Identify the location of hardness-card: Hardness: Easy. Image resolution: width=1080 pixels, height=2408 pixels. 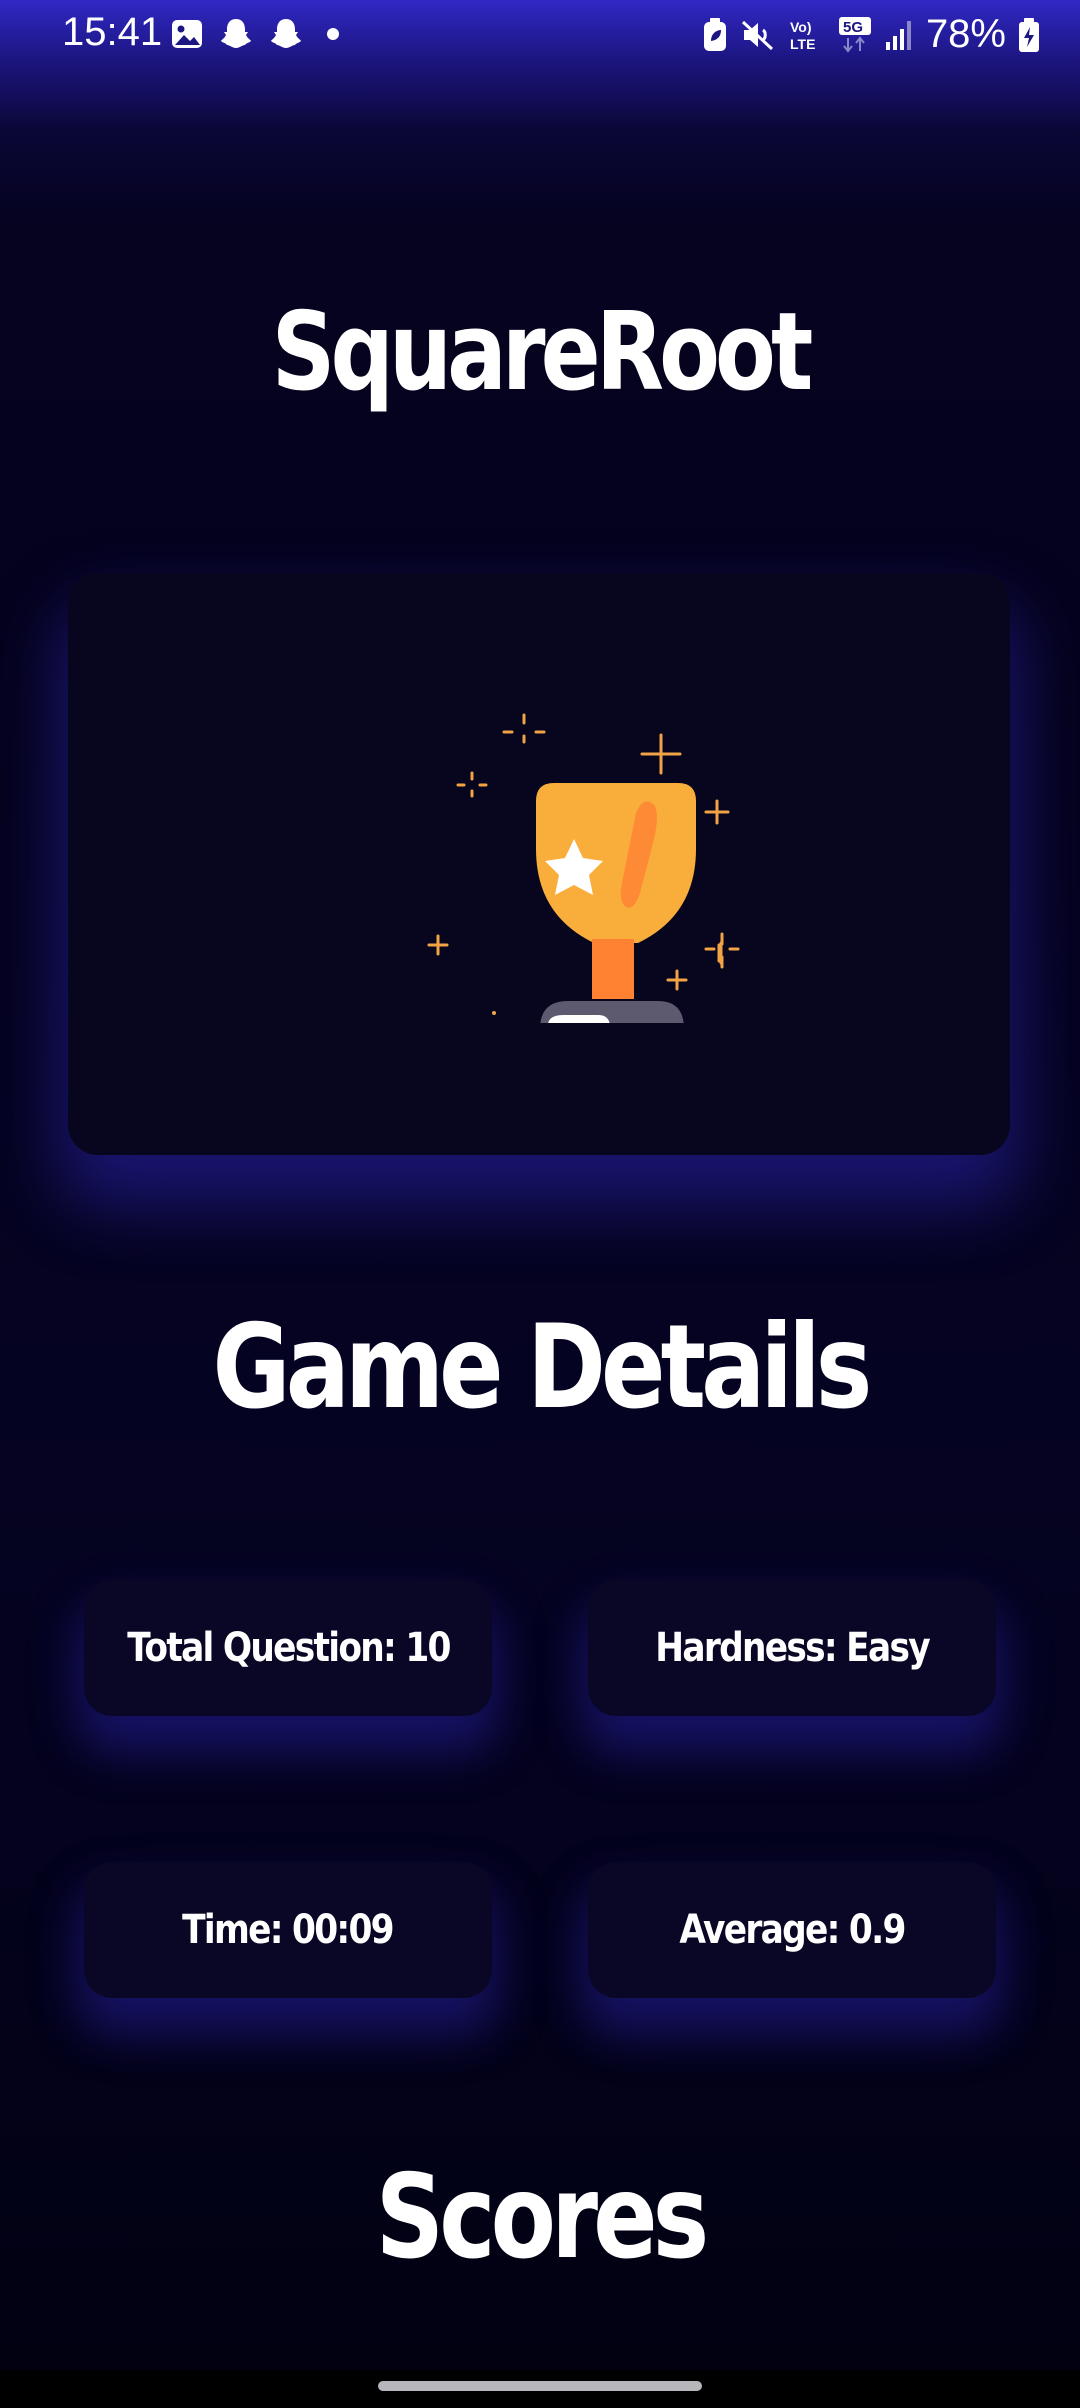
(792, 1648).